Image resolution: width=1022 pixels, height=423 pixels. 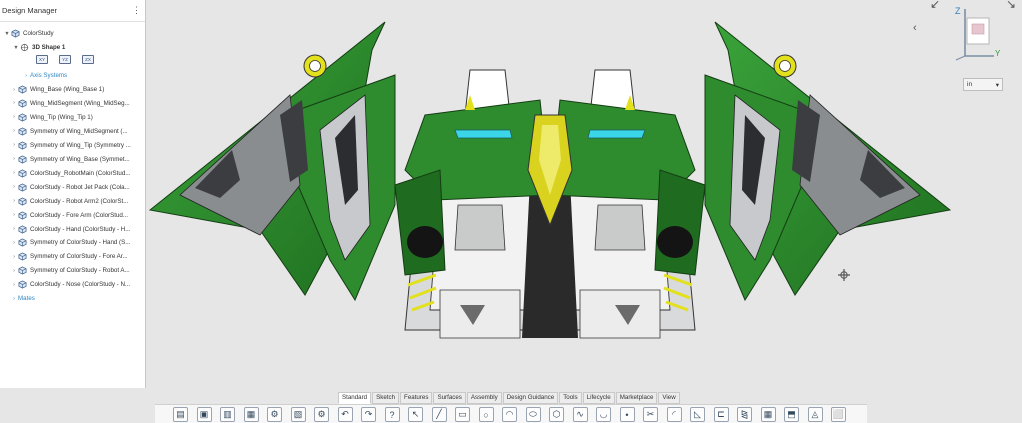 What do you see at coordinates (533, 414) in the screenshot?
I see `ellipse-icon: ⬭` at bounding box center [533, 414].